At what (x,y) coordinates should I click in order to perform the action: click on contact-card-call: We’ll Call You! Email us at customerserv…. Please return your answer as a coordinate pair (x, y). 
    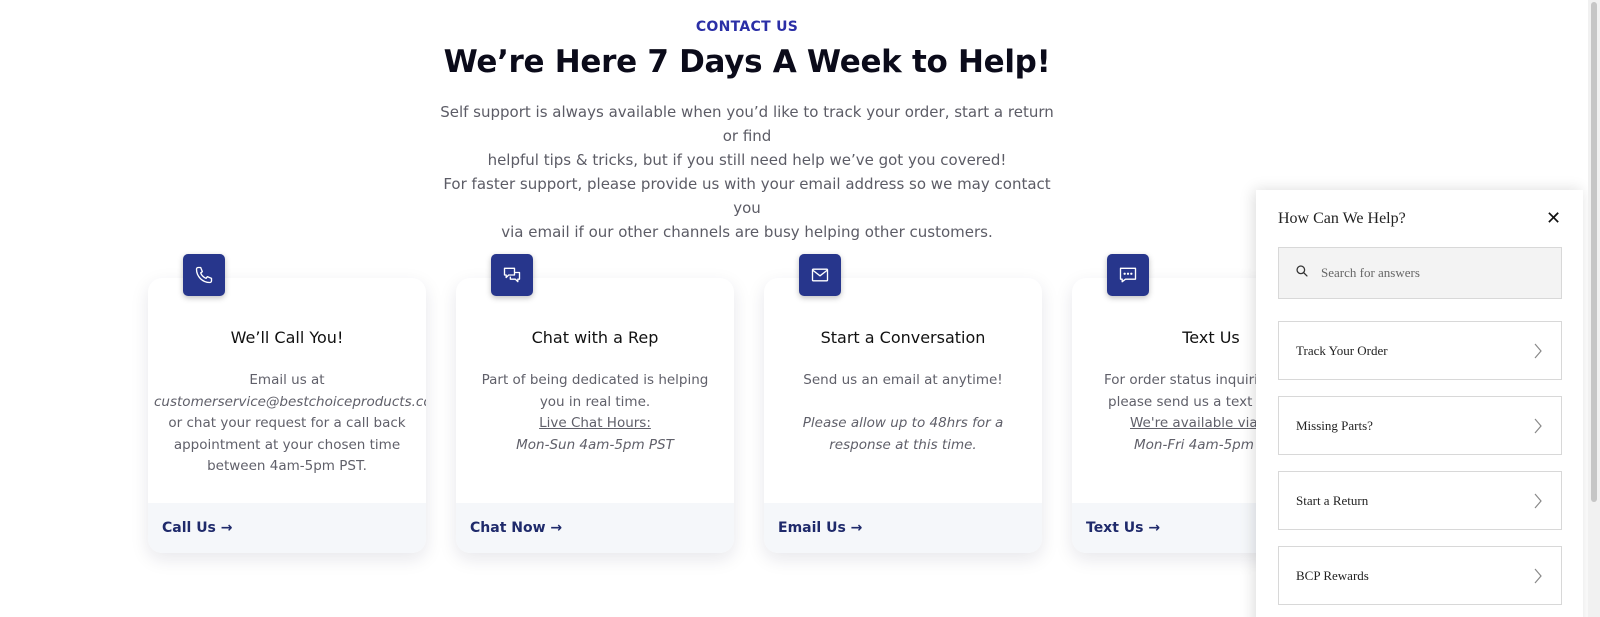
    Looking at the image, I should click on (287, 415).